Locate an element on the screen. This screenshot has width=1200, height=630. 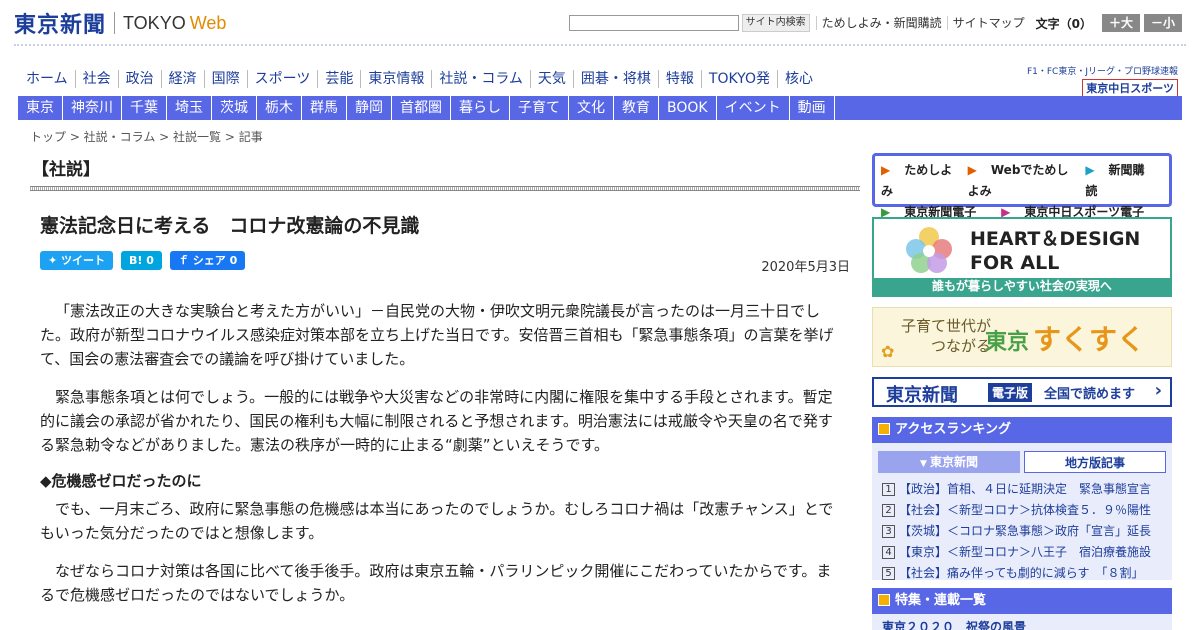
hatena-bookmark-button: B! 0 is located at coordinates (141, 260).